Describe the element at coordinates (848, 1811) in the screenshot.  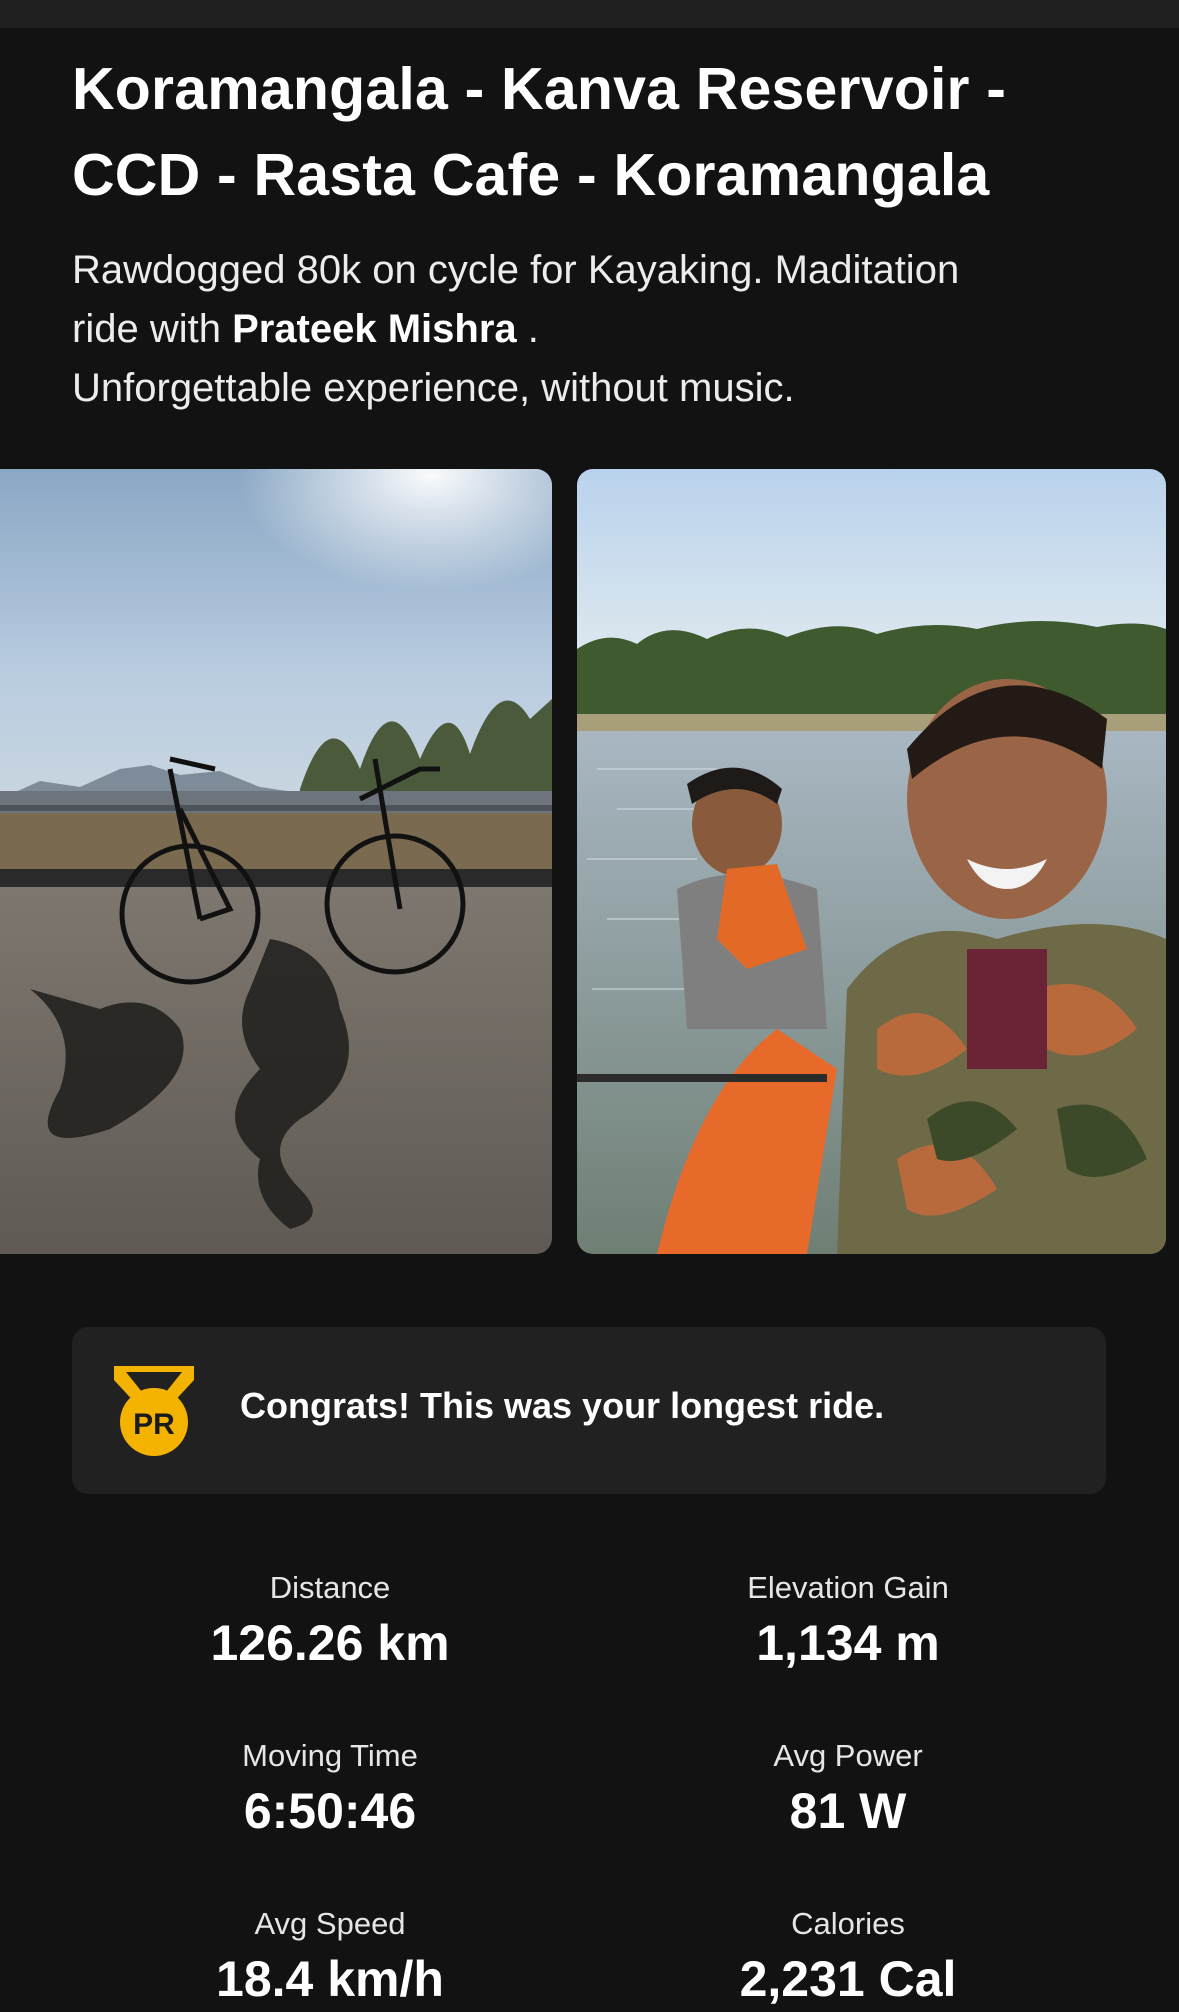
I see `stat-value: 81 W` at that location.